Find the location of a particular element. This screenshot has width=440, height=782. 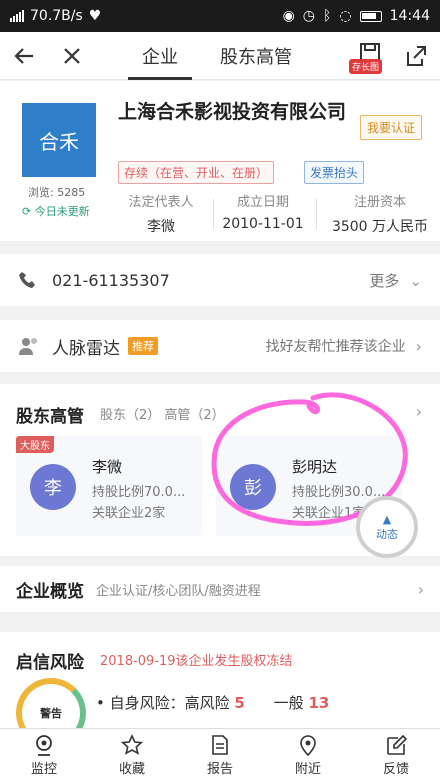

legal-rep: 法定代表人 李微 is located at coordinates (161, 213).